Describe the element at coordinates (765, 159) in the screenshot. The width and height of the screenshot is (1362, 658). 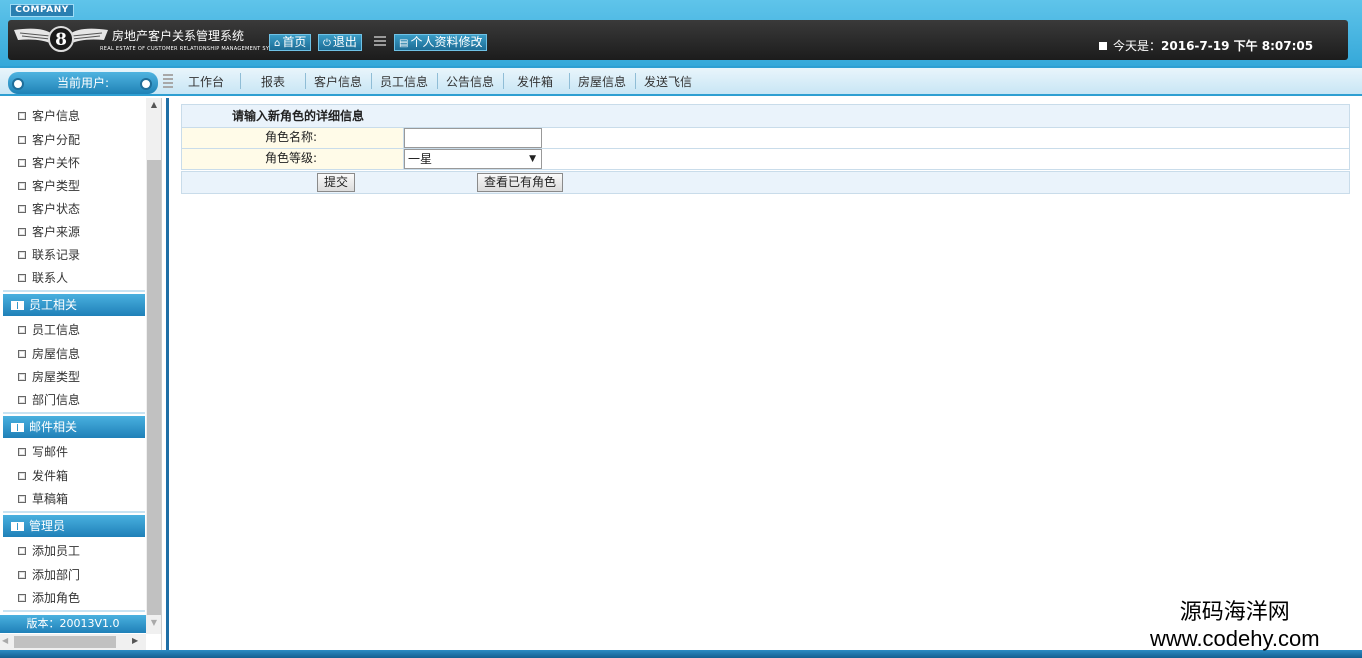
I see `role-level-row: 角色等级: 一星 ▼` at that location.